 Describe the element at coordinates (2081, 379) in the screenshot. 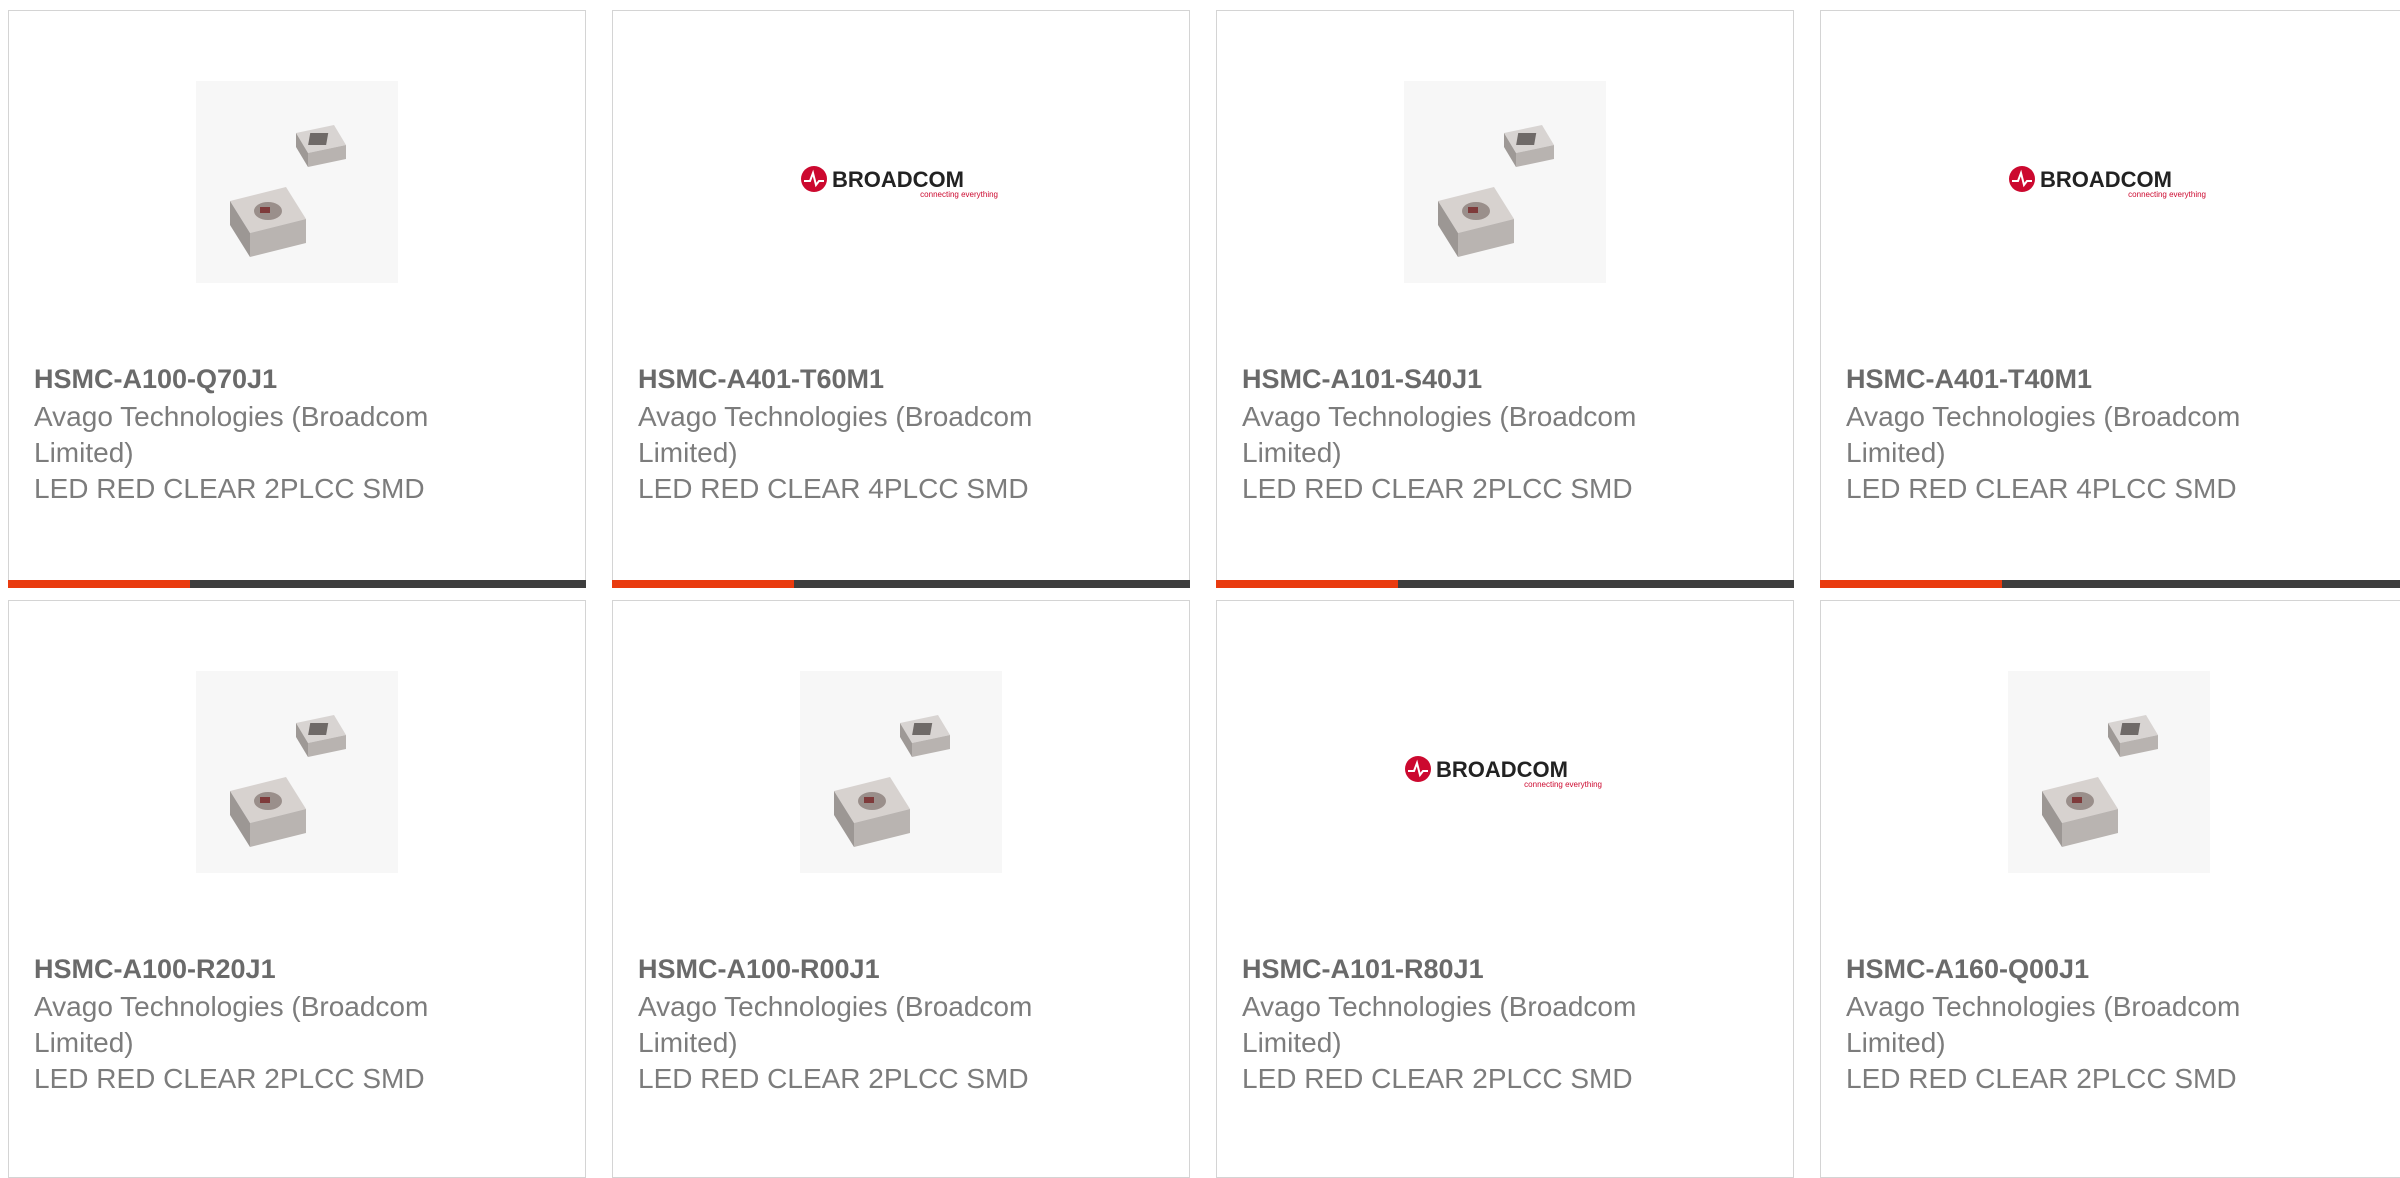

I see `part-number: HSMC-A401-T40M1` at that location.